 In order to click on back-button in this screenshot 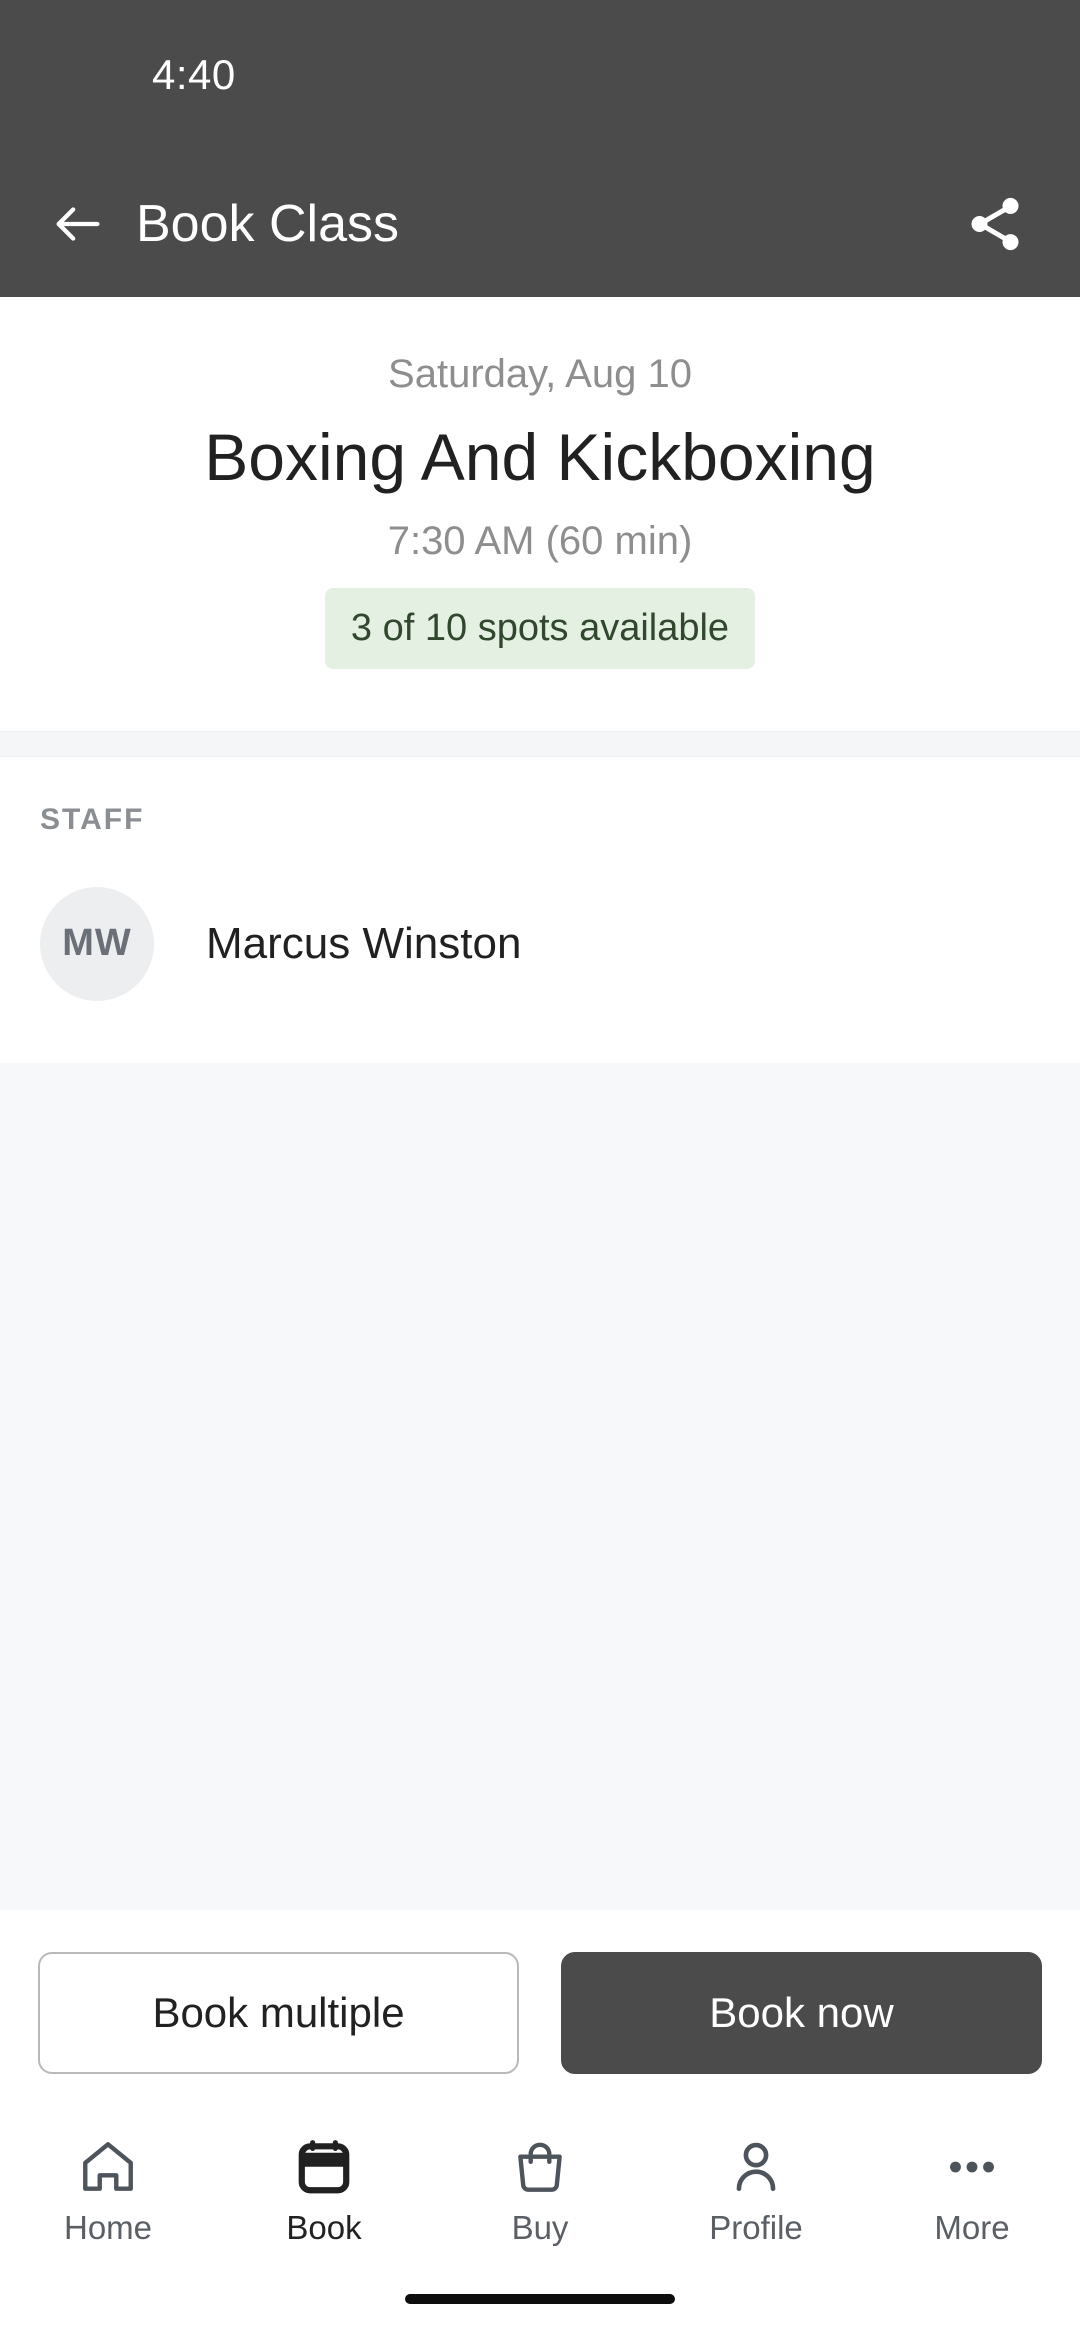, I will do `click(78, 224)`.